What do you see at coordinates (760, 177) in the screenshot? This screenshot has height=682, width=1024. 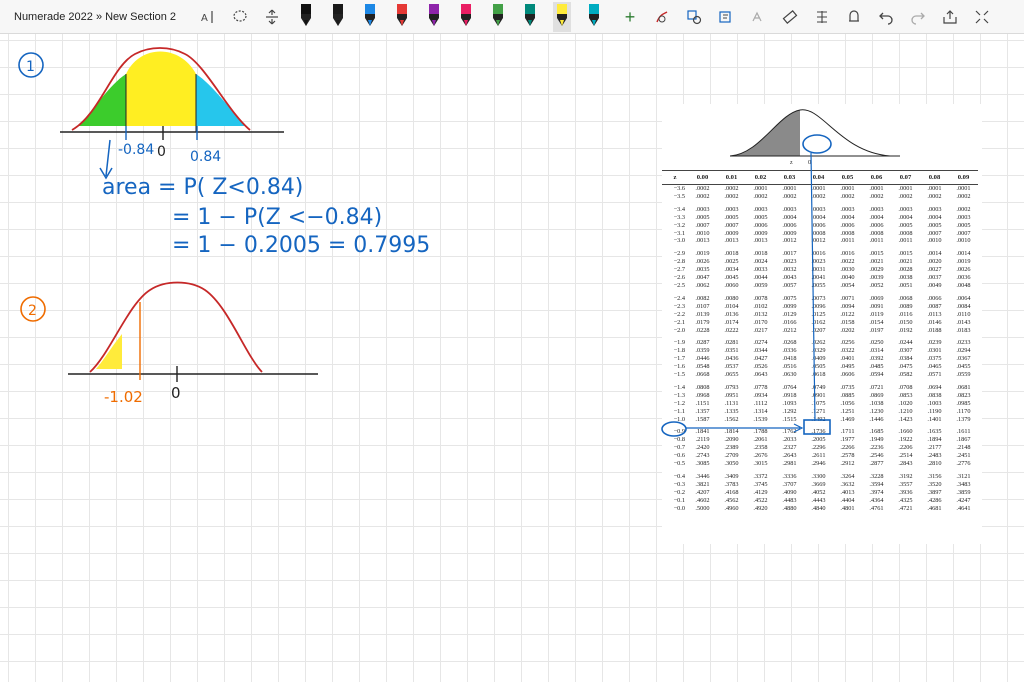 I see `column-header: 0.02` at bounding box center [760, 177].